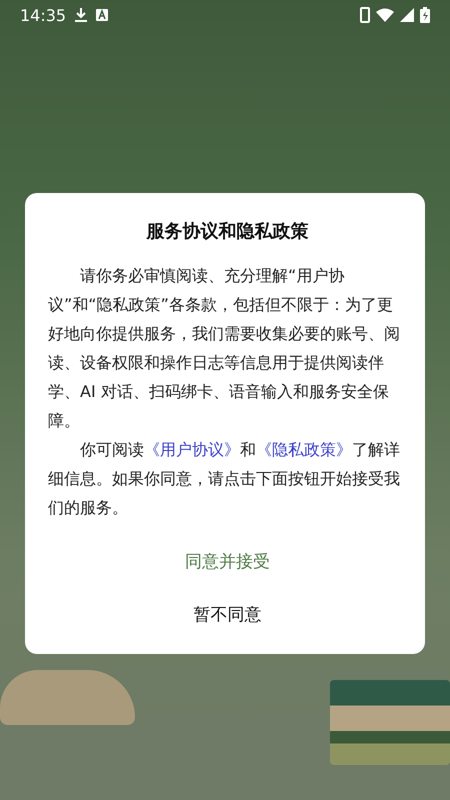 The image size is (450, 800). I want to click on decline-button: 暂不同意, so click(228, 614).